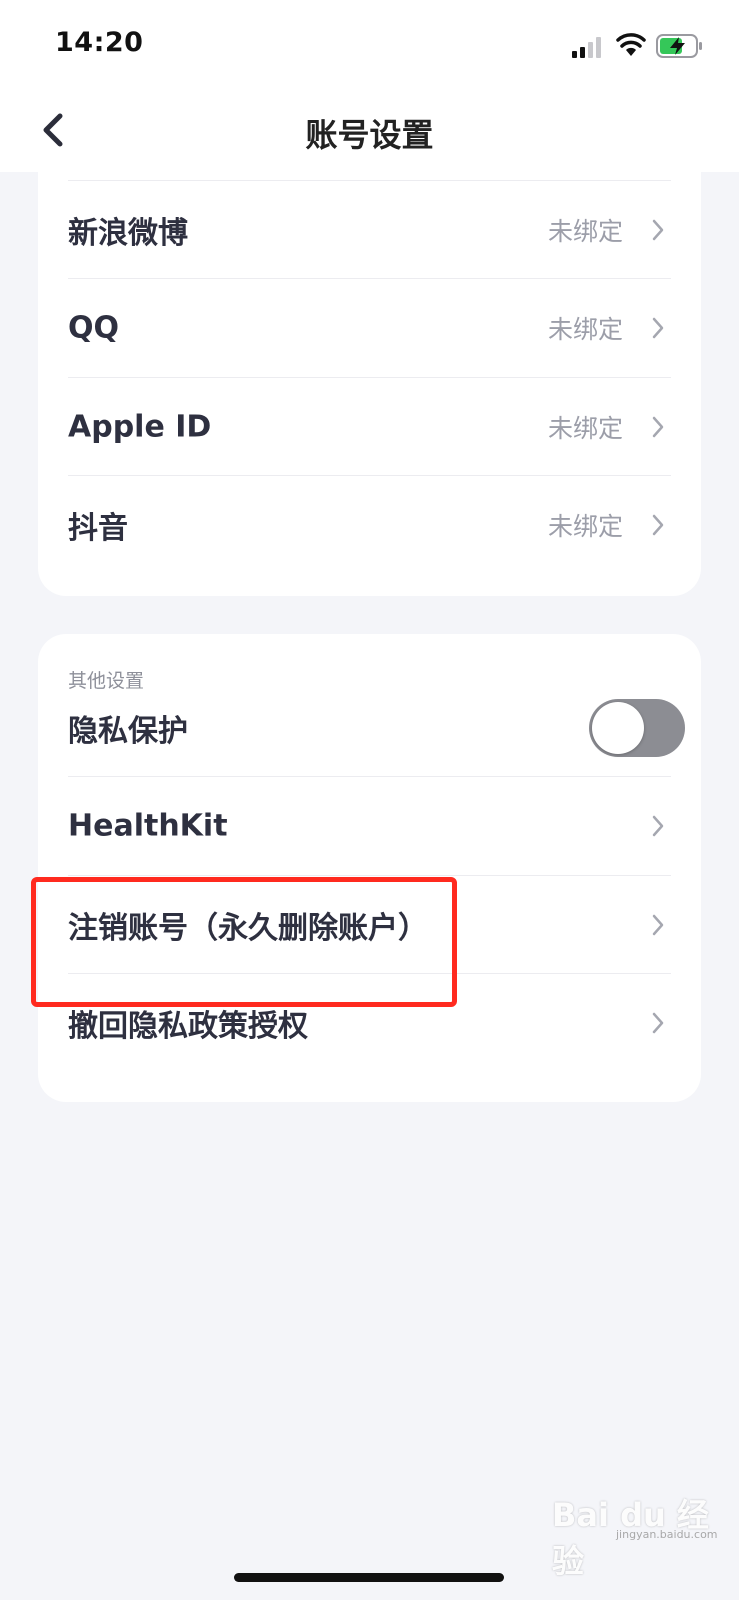 The image size is (739, 1600). I want to click on home-indicator, so click(369, 1577).